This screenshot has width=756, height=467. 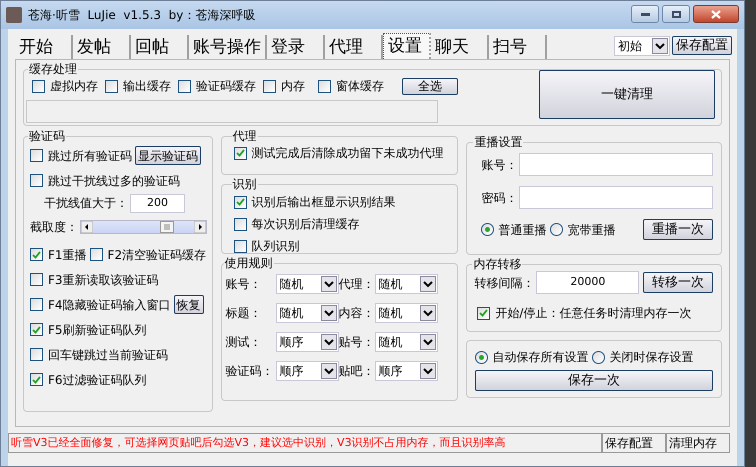 What do you see at coordinates (109, 305) in the screenshot?
I see `checkbox-label: F4隐藏验证码输入窗口` at bounding box center [109, 305].